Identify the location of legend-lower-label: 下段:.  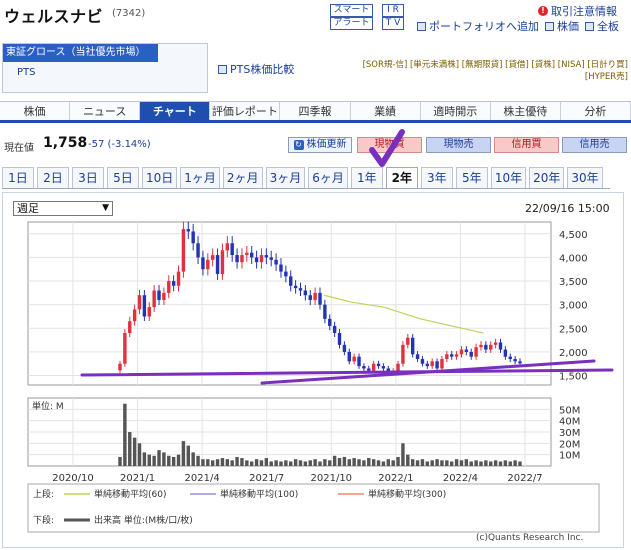
(43, 520).